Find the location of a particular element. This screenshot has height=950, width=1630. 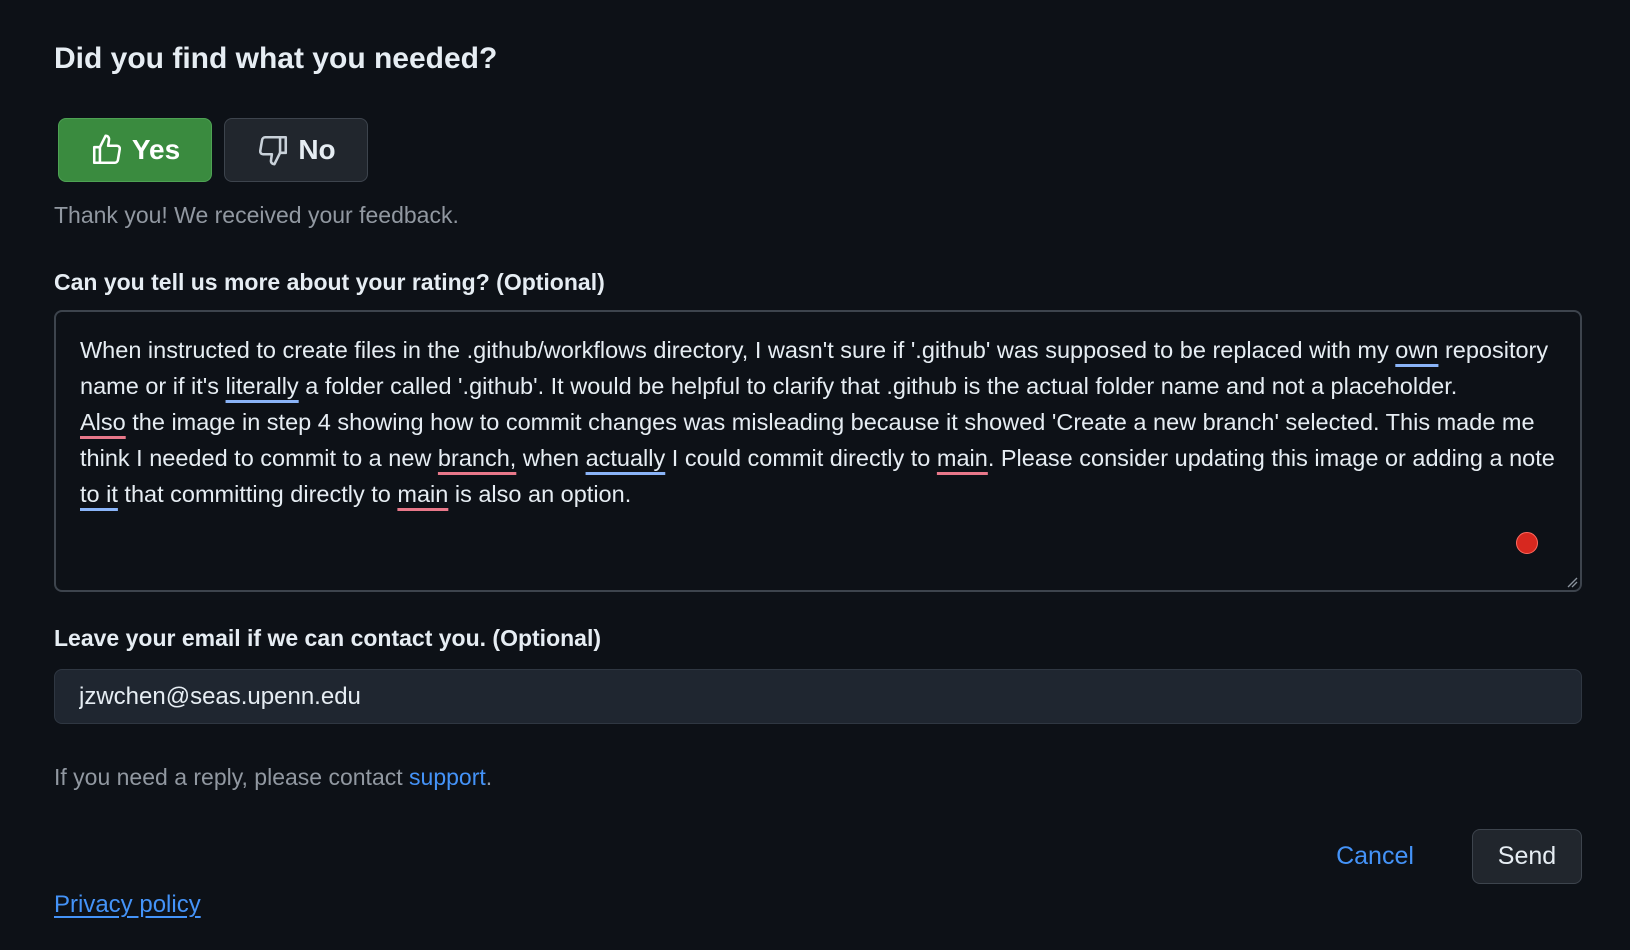

feedback-heading: Did you find what you needed? is located at coordinates (276, 58).